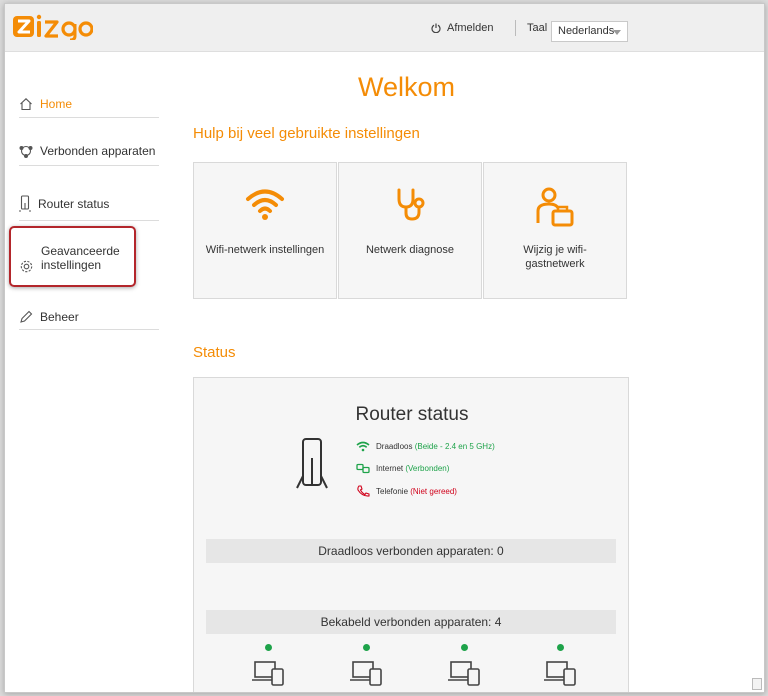 The height and width of the screenshot is (696, 768). I want to click on help-section-title: Hulp bij veel gebruikte instellingen, so click(306, 133).